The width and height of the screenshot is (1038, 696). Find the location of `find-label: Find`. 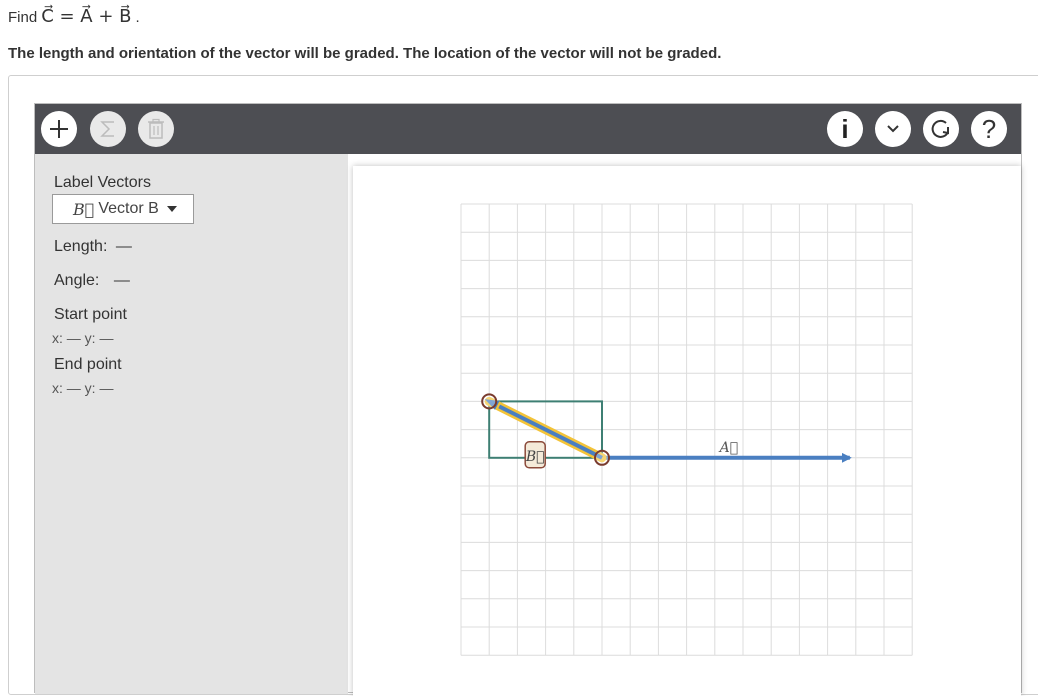

find-label: Find is located at coordinates (23, 17).